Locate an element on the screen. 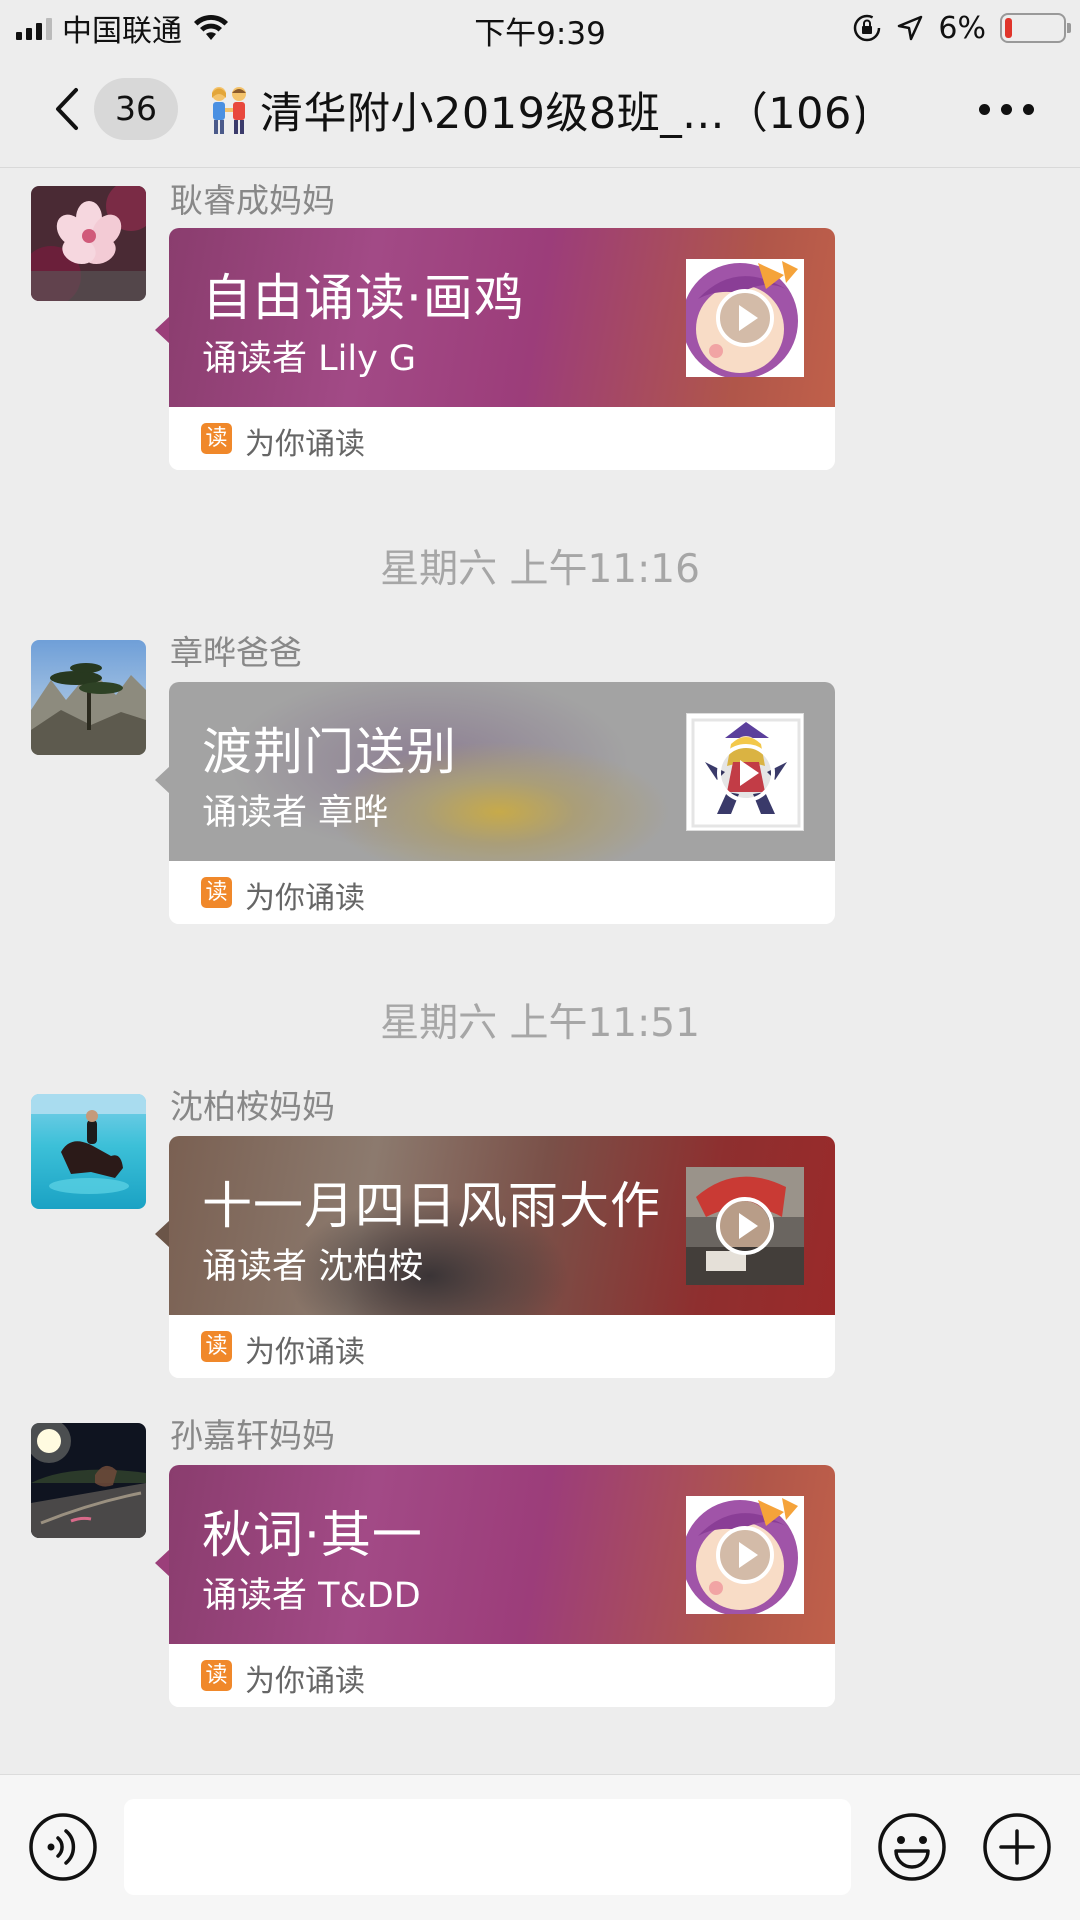  card-header: 自由诵读·画鸡 诵读者 Lily G is located at coordinates (502, 317).